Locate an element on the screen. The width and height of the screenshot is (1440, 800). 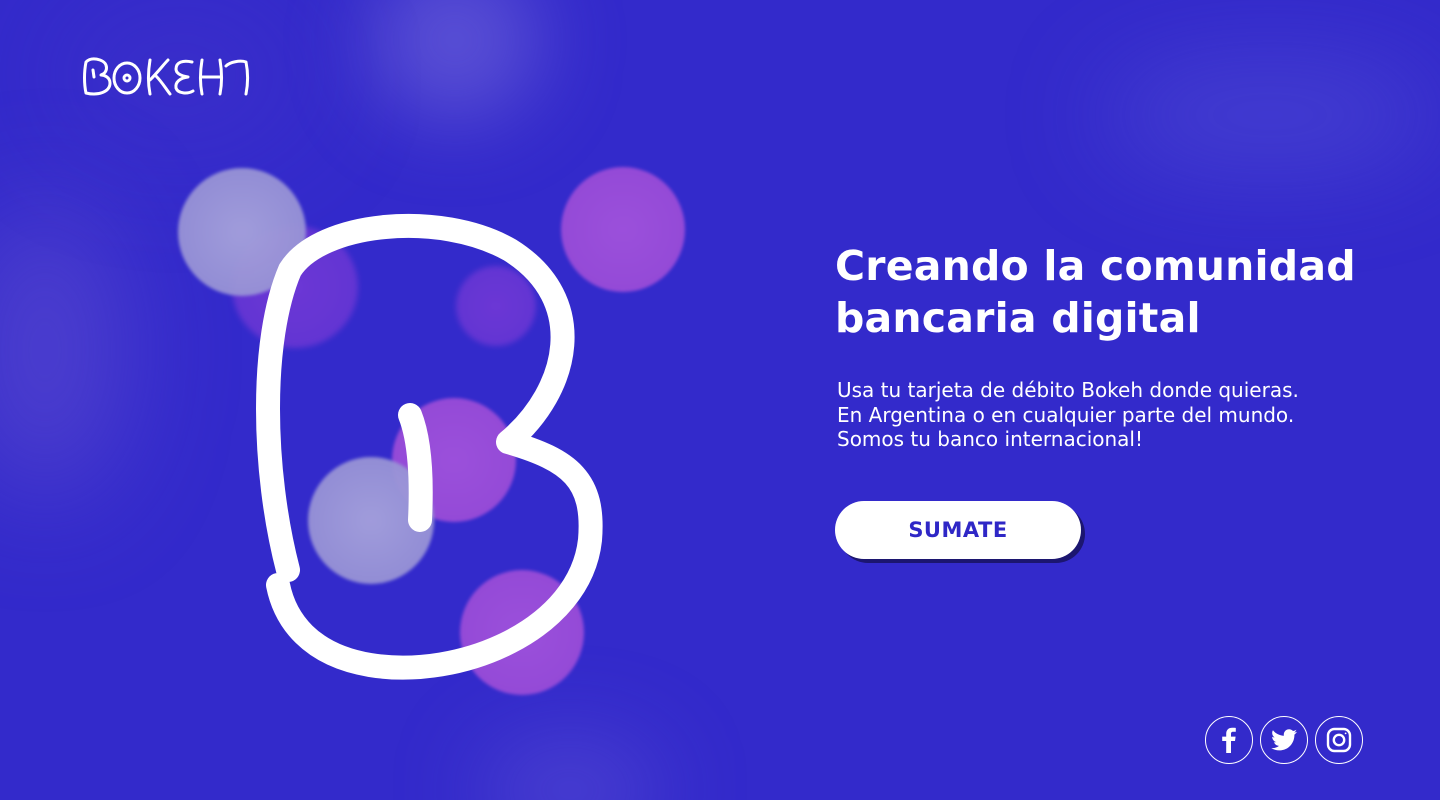
twitter-link is located at coordinates (1284, 740).